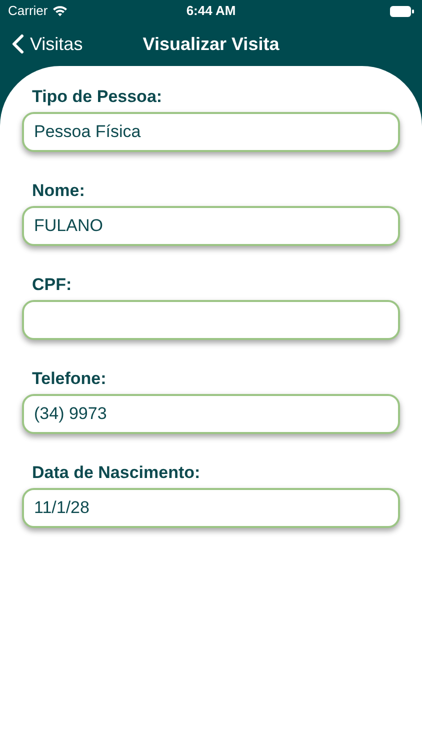 This screenshot has width=422, height=750. Describe the element at coordinates (70, 379) in the screenshot. I see `field-label: Telefone:` at that location.